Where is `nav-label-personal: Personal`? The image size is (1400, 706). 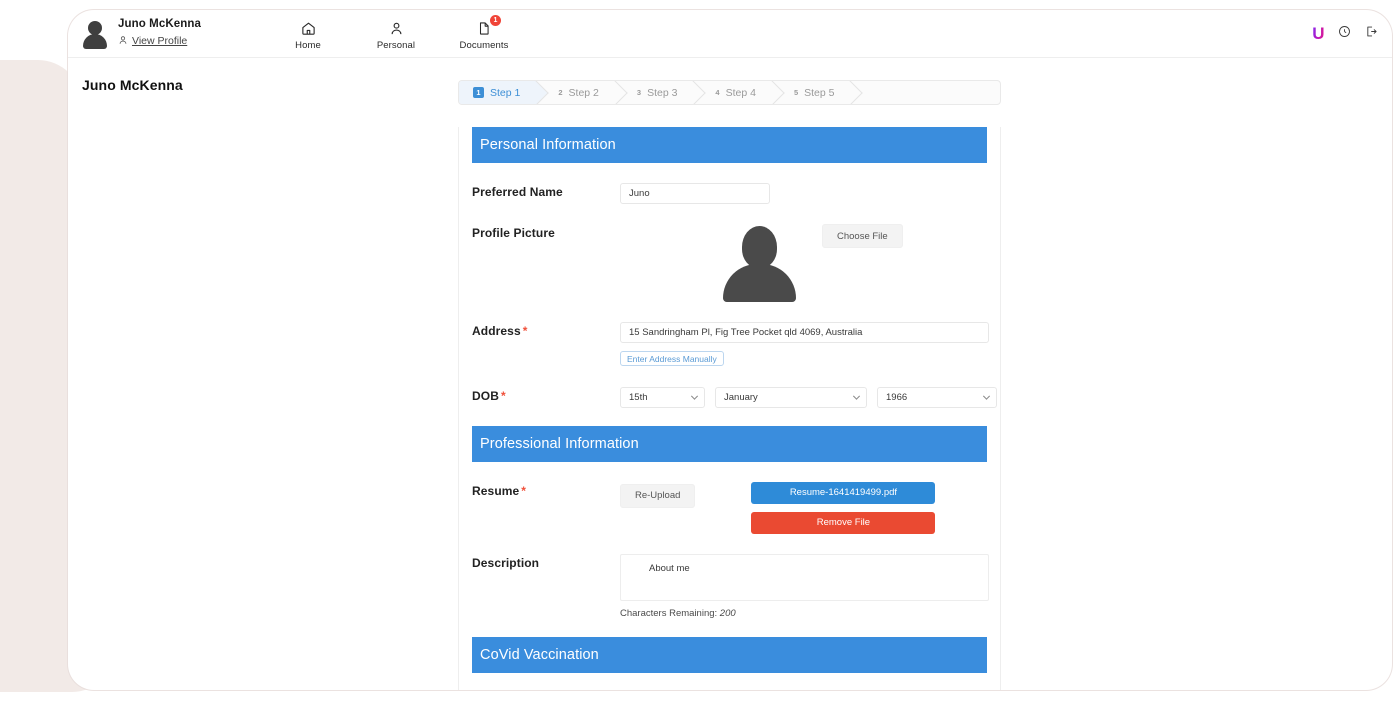 nav-label-personal: Personal is located at coordinates (396, 45).